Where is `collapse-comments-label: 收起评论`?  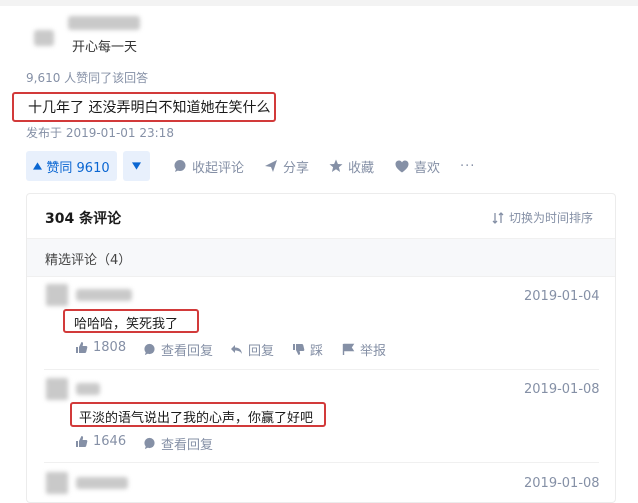 collapse-comments-label: 收起评论 is located at coordinates (218, 168).